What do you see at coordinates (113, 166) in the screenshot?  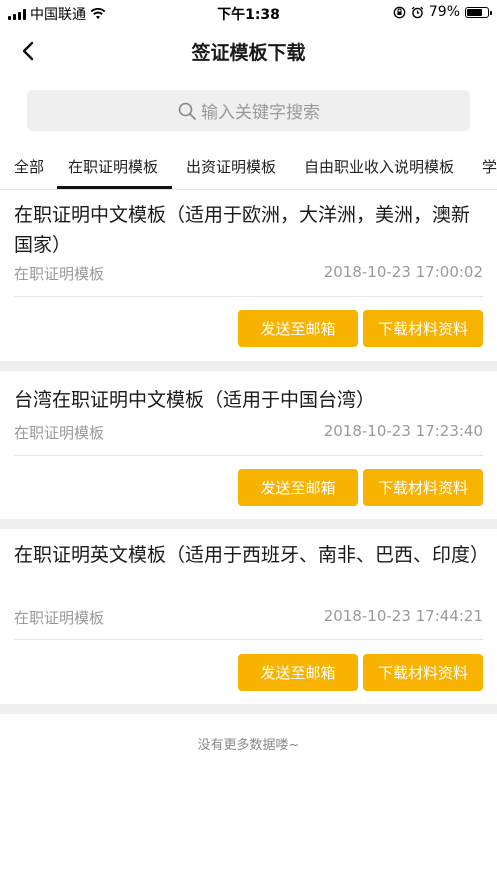 I see `tab-employment-certificate: 在职证明模板` at bounding box center [113, 166].